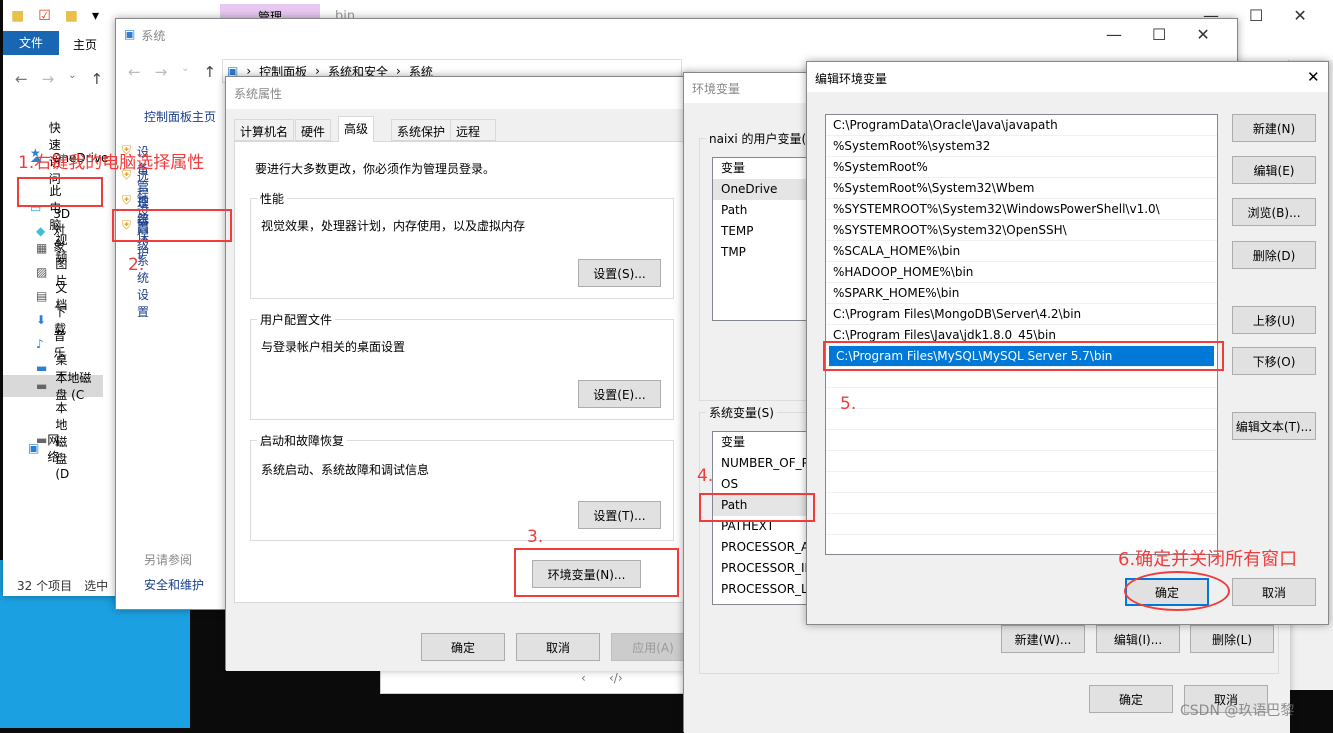 The width and height of the screenshot is (1333, 733). Describe the element at coordinates (1021, 314) in the screenshot. I see `path-item: C:\Program Files\MongoDB\Server\4.2\bin` at that location.